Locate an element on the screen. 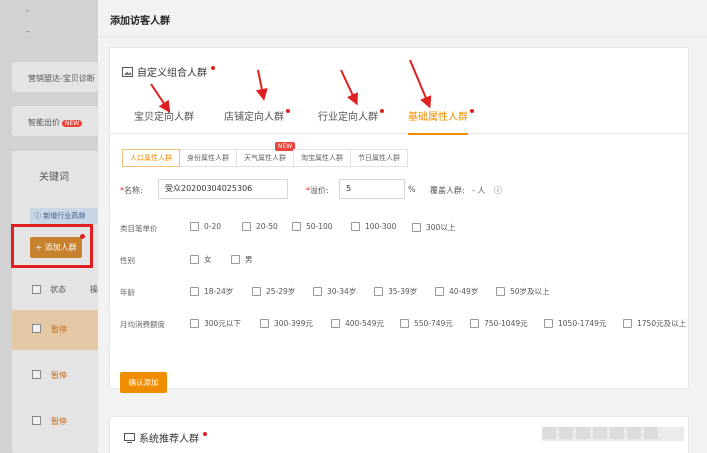 This screenshot has width=707, height=453. tab-product-crowd: 宝贝定向人群 is located at coordinates (164, 122).